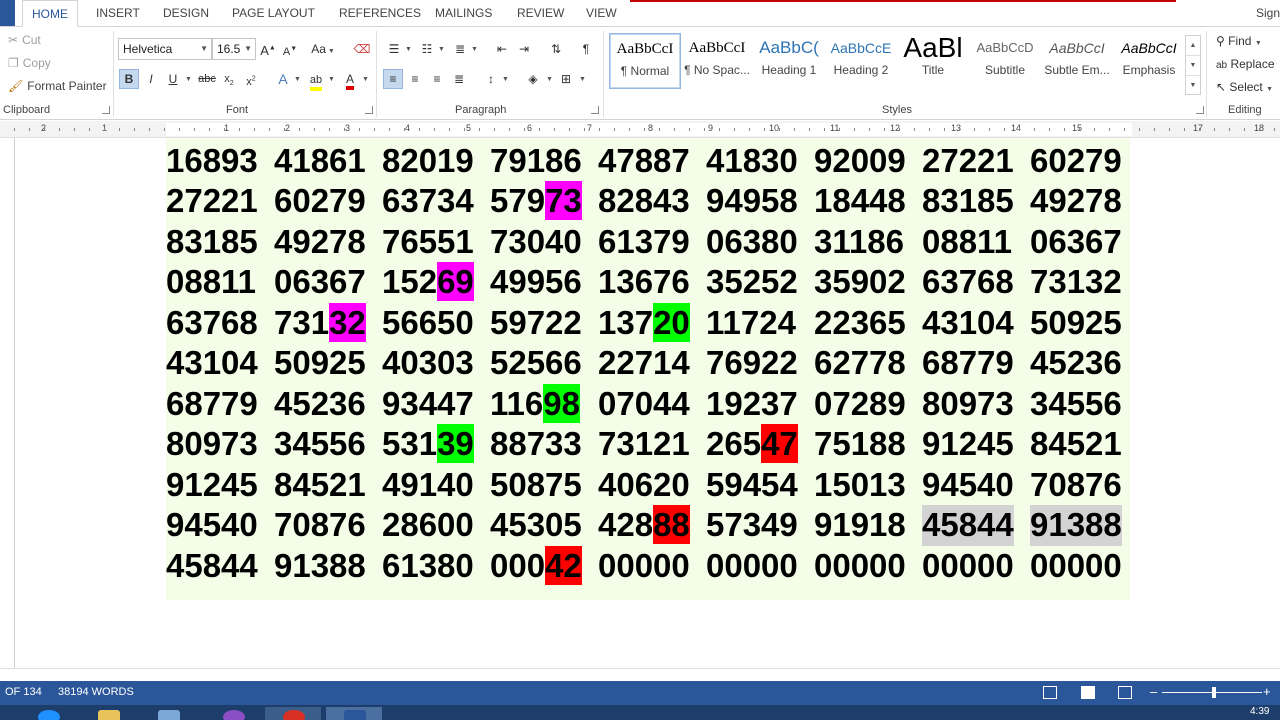  I want to click on number-group: 88733, so click(536, 444).